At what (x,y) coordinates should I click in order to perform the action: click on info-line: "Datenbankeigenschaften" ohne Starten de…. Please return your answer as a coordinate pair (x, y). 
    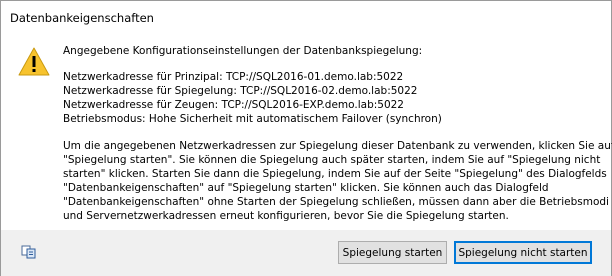
    Looking at the image, I should click on (336, 202).